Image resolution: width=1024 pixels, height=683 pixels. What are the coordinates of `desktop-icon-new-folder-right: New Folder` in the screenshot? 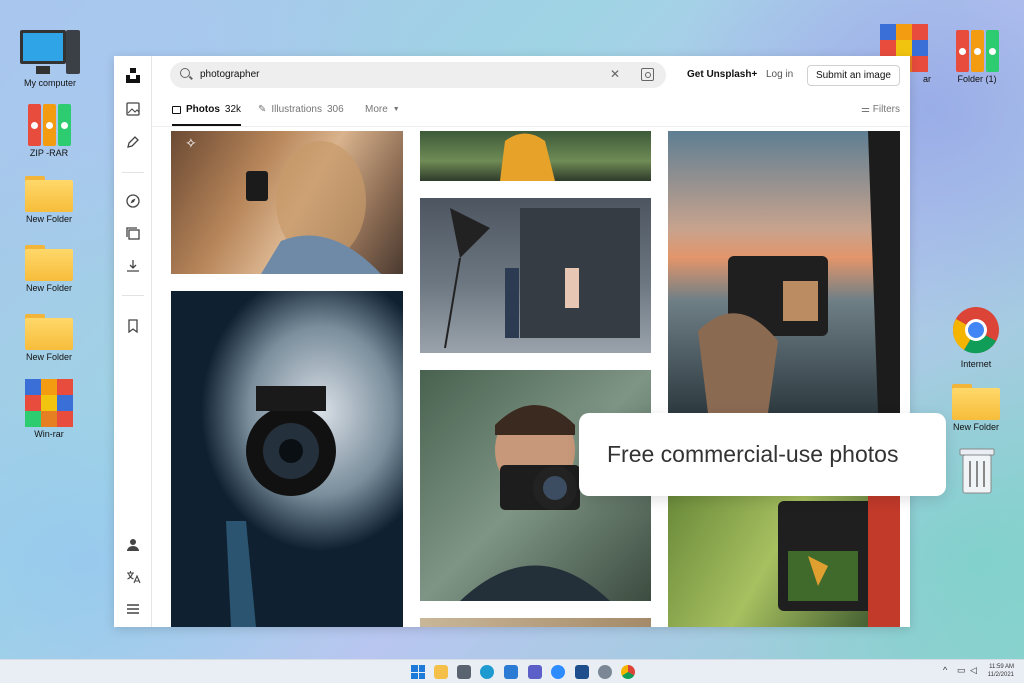 It's located at (976, 406).